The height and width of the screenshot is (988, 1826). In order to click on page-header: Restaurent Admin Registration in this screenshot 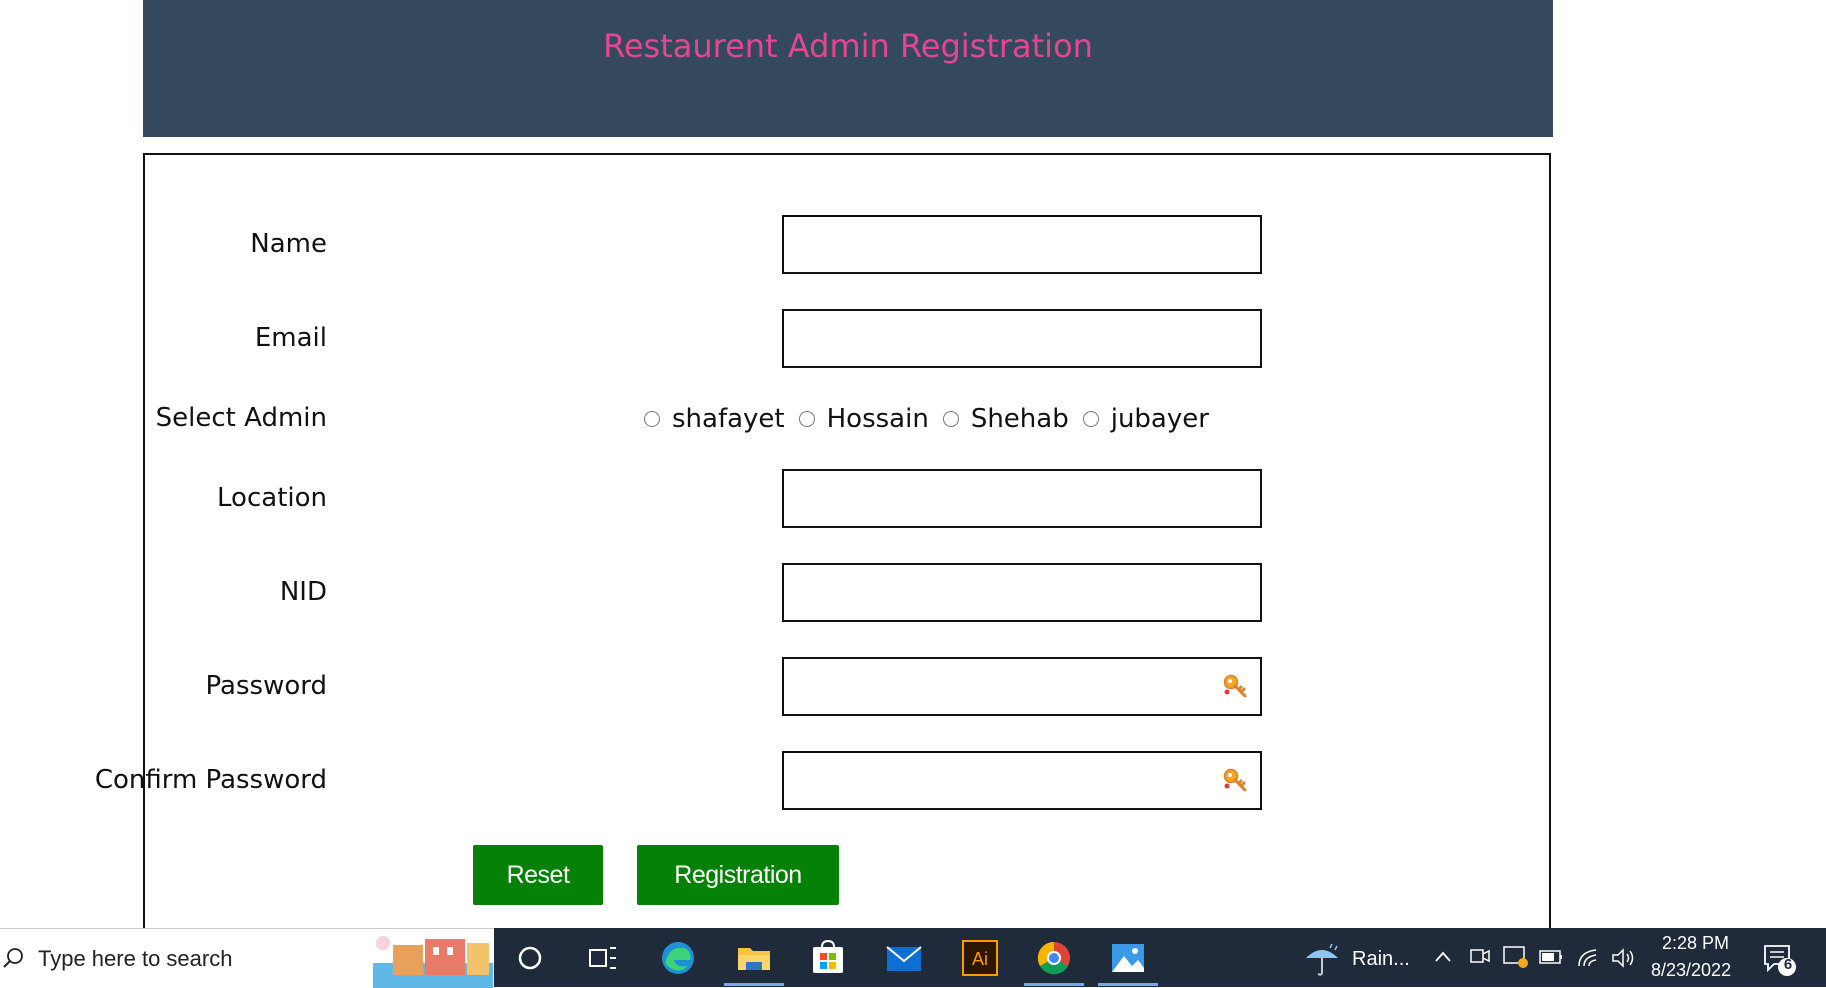, I will do `click(848, 68)`.